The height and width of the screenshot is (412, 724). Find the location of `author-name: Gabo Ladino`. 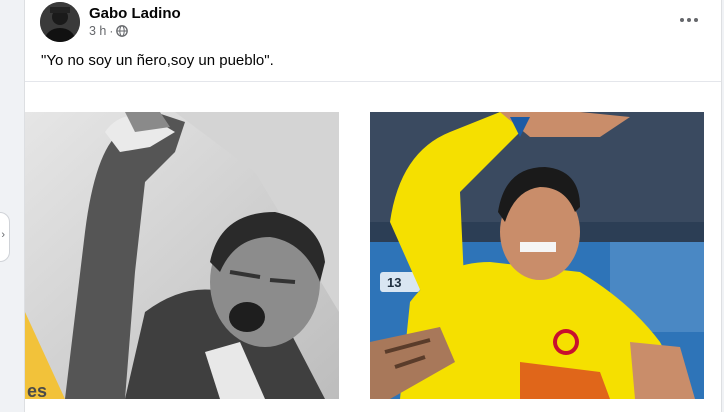

author-name: Gabo Ladino is located at coordinates (135, 13).